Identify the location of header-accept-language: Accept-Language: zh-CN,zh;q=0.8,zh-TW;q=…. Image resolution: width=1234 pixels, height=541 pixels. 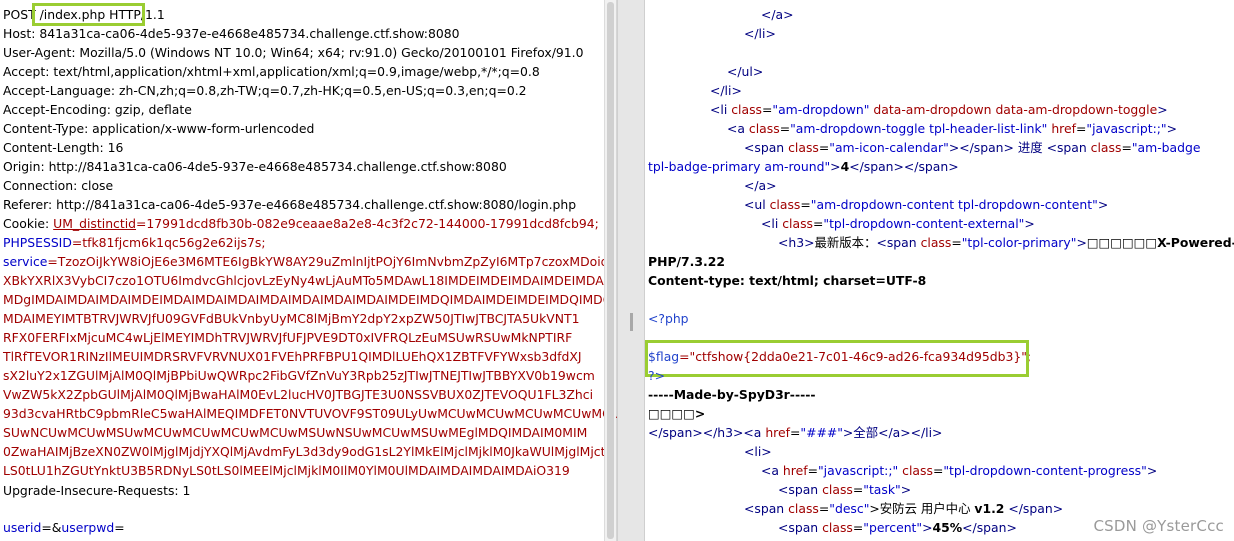
(265, 90).